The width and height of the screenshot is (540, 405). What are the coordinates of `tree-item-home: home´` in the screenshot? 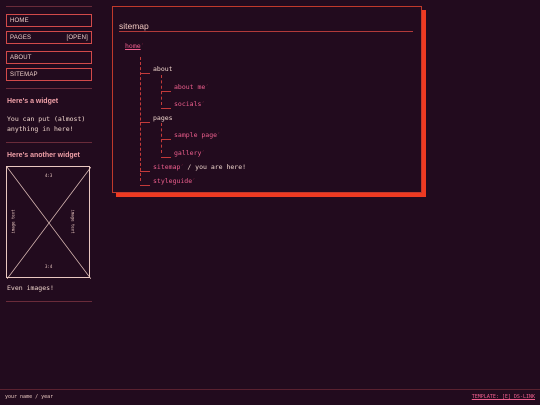 It's located at (134, 46).